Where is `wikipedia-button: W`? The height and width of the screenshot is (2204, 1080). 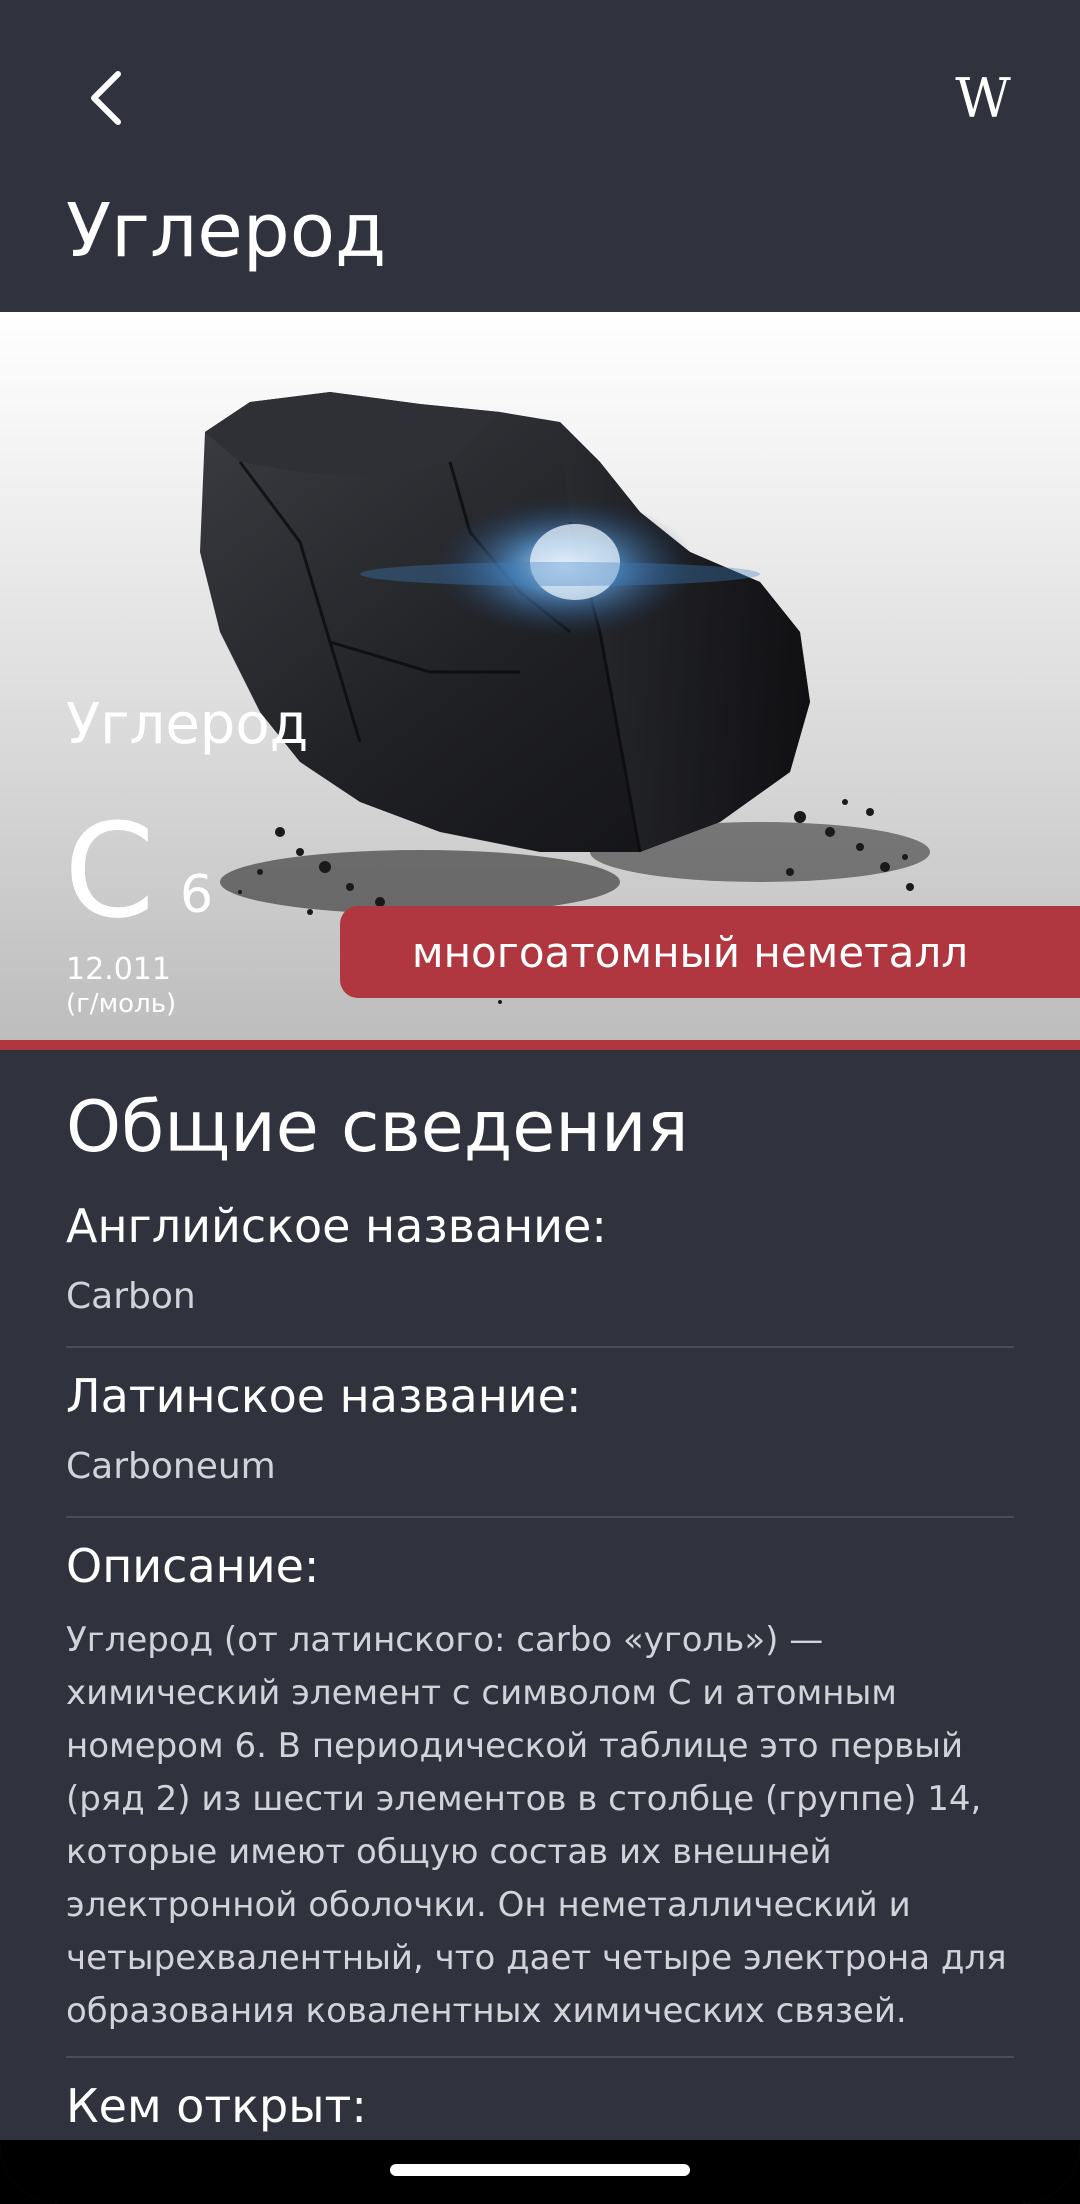
wikipedia-button: W is located at coordinates (980, 98).